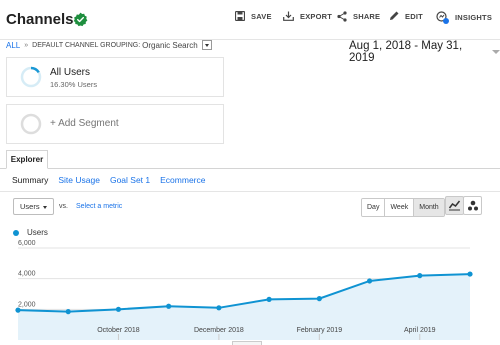 The image size is (500, 345). Describe the element at coordinates (31, 77) in the screenshot. I see `segment-share-ring-icon` at that location.